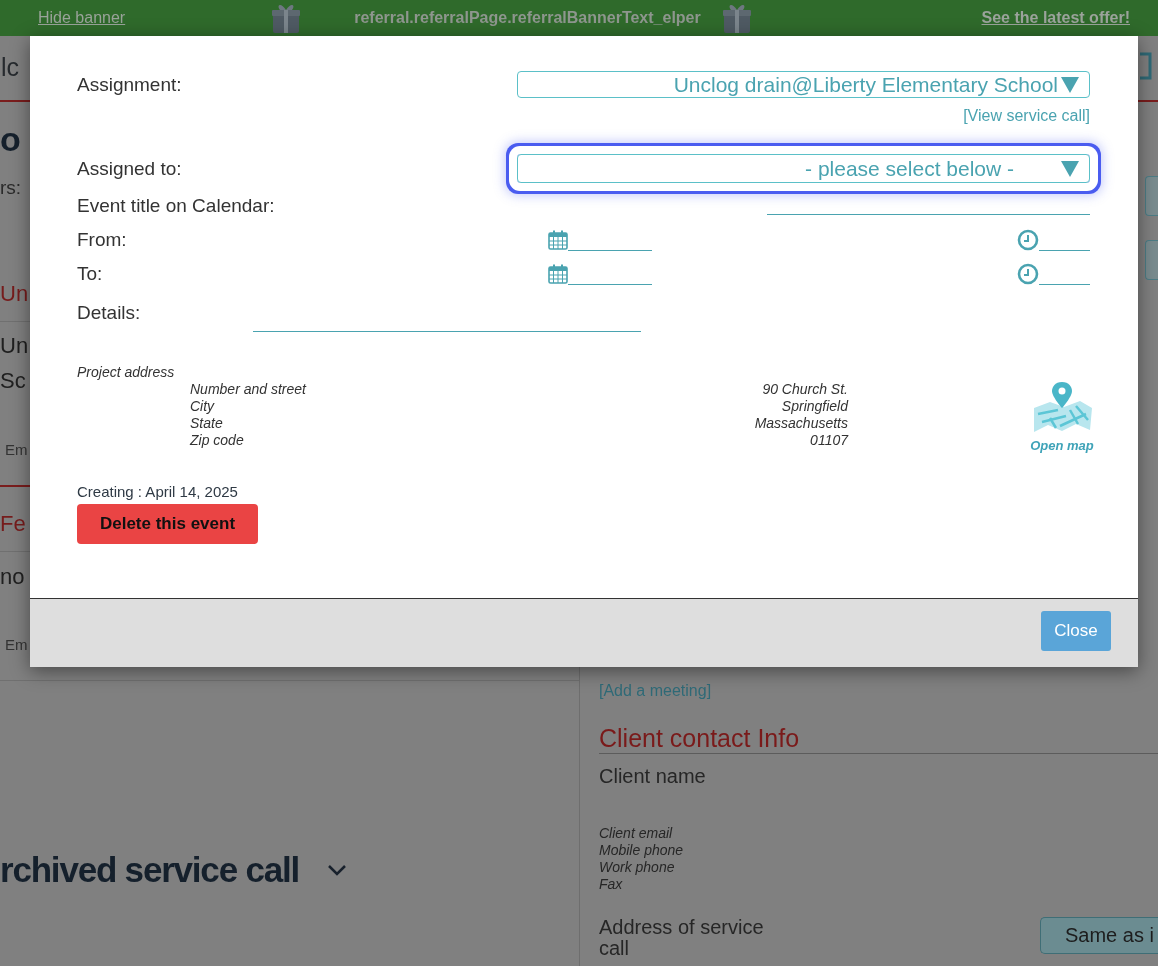  Describe the element at coordinates (682, 938) in the screenshot. I see `address-label: Address of service call` at that location.